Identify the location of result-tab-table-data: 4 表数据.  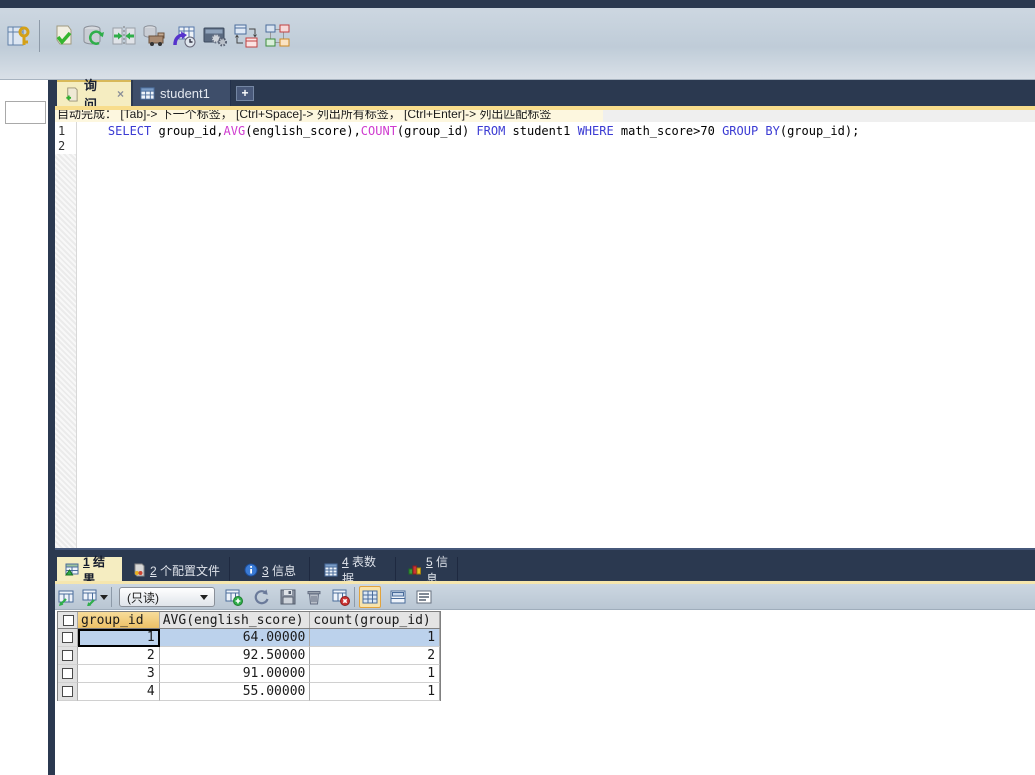
(356, 570).